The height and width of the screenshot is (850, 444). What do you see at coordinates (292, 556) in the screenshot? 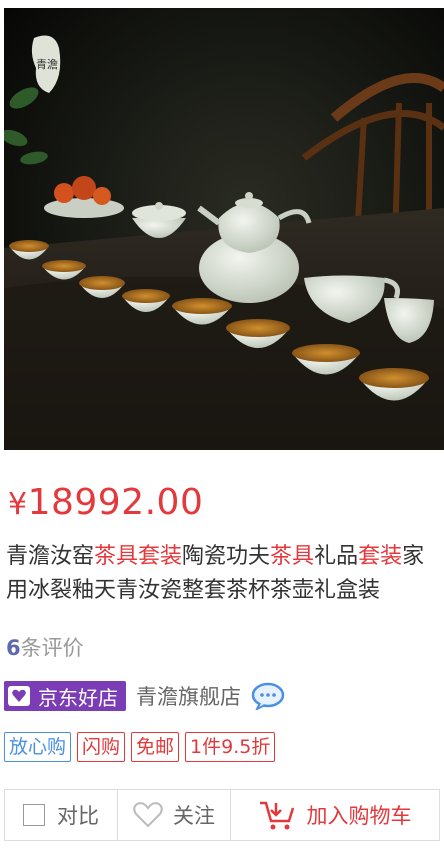
I see `title-keyword: 茶具` at bounding box center [292, 556].